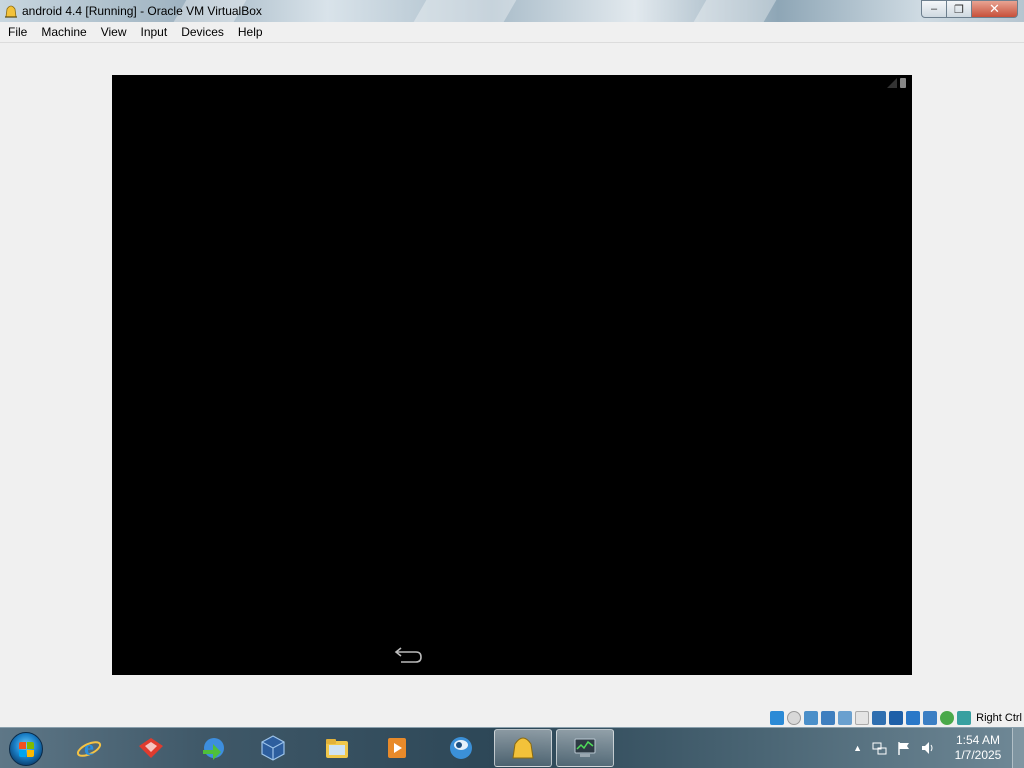  I want to click on windows-logo-icon, so click(26, 749).